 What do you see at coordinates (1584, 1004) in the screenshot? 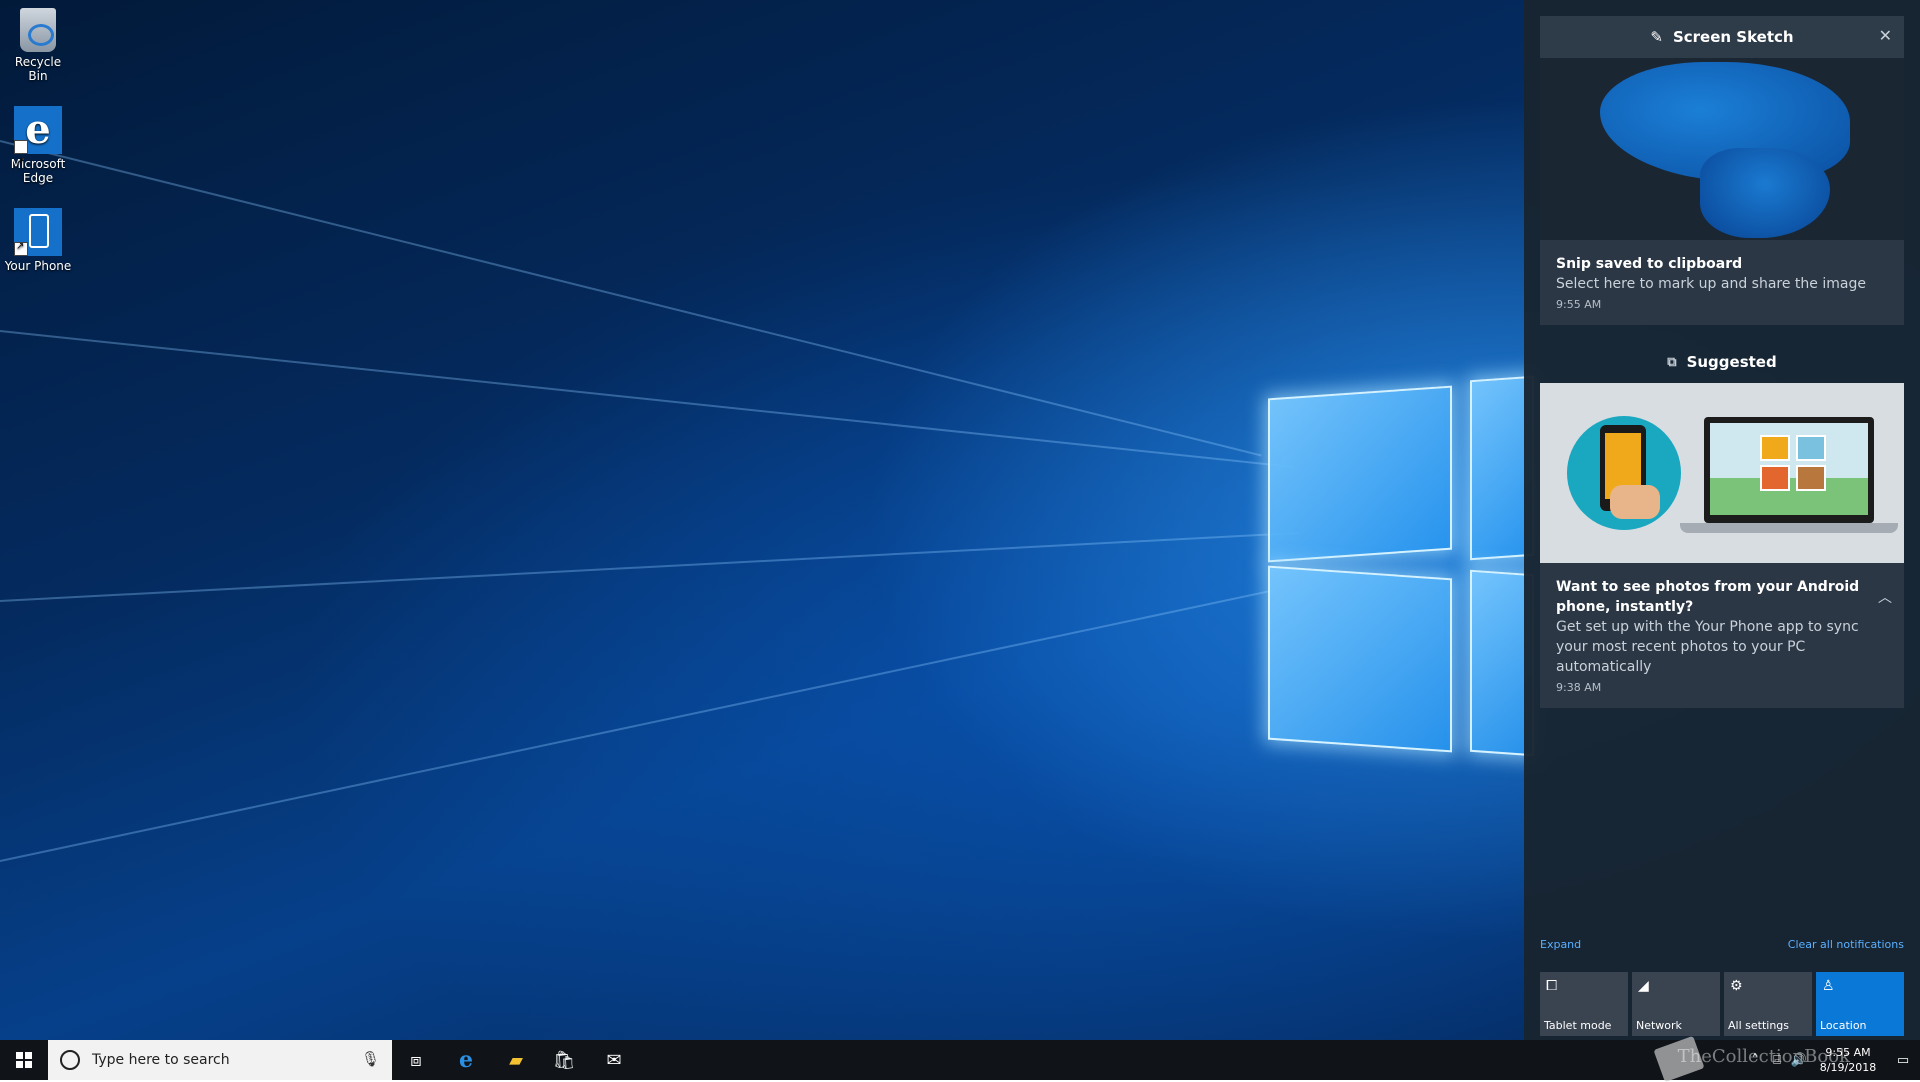
I see `quick-action-tablet-mode: ⧠ Tablet mode` at bounding box center [1584, 1004].